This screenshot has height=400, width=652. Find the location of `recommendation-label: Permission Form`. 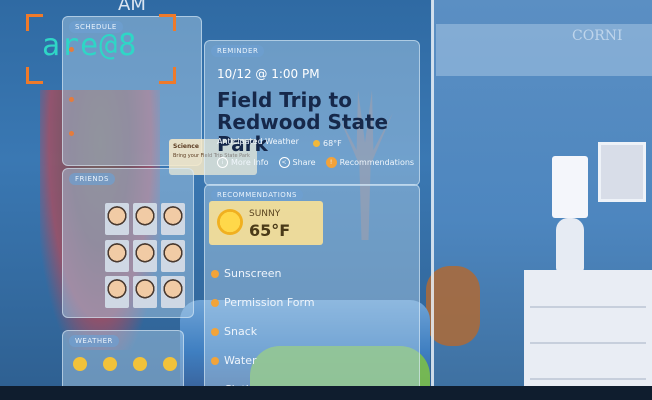

recommendation-label: Permission Form is located at coordinates (269, 302).